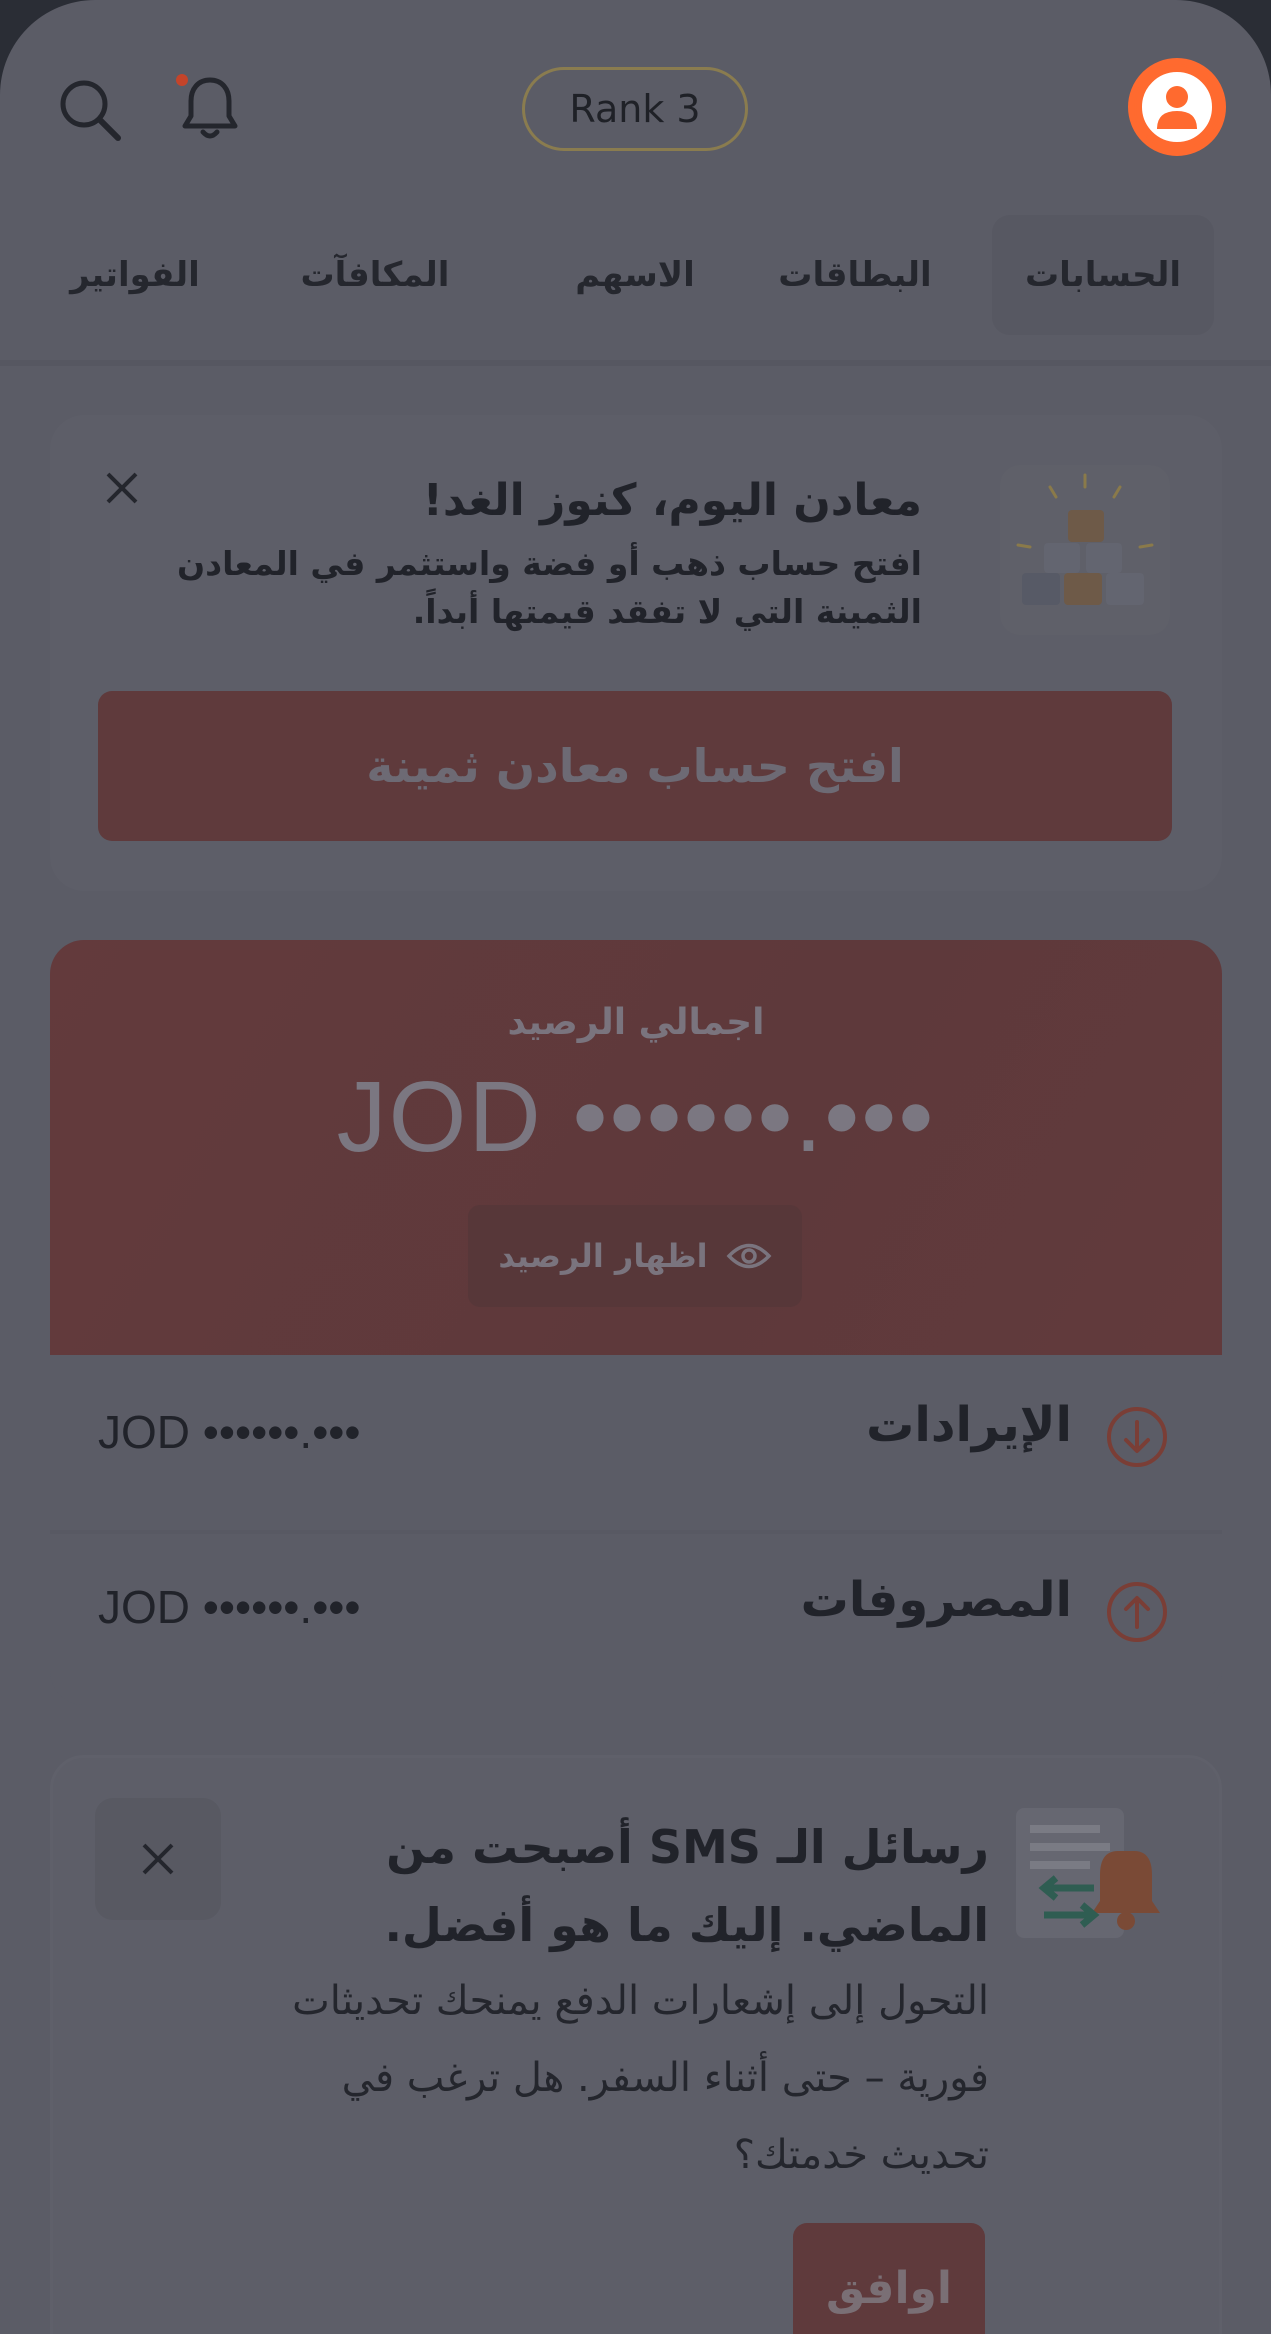  I want to click on close-metals-button, so click(122, 488).